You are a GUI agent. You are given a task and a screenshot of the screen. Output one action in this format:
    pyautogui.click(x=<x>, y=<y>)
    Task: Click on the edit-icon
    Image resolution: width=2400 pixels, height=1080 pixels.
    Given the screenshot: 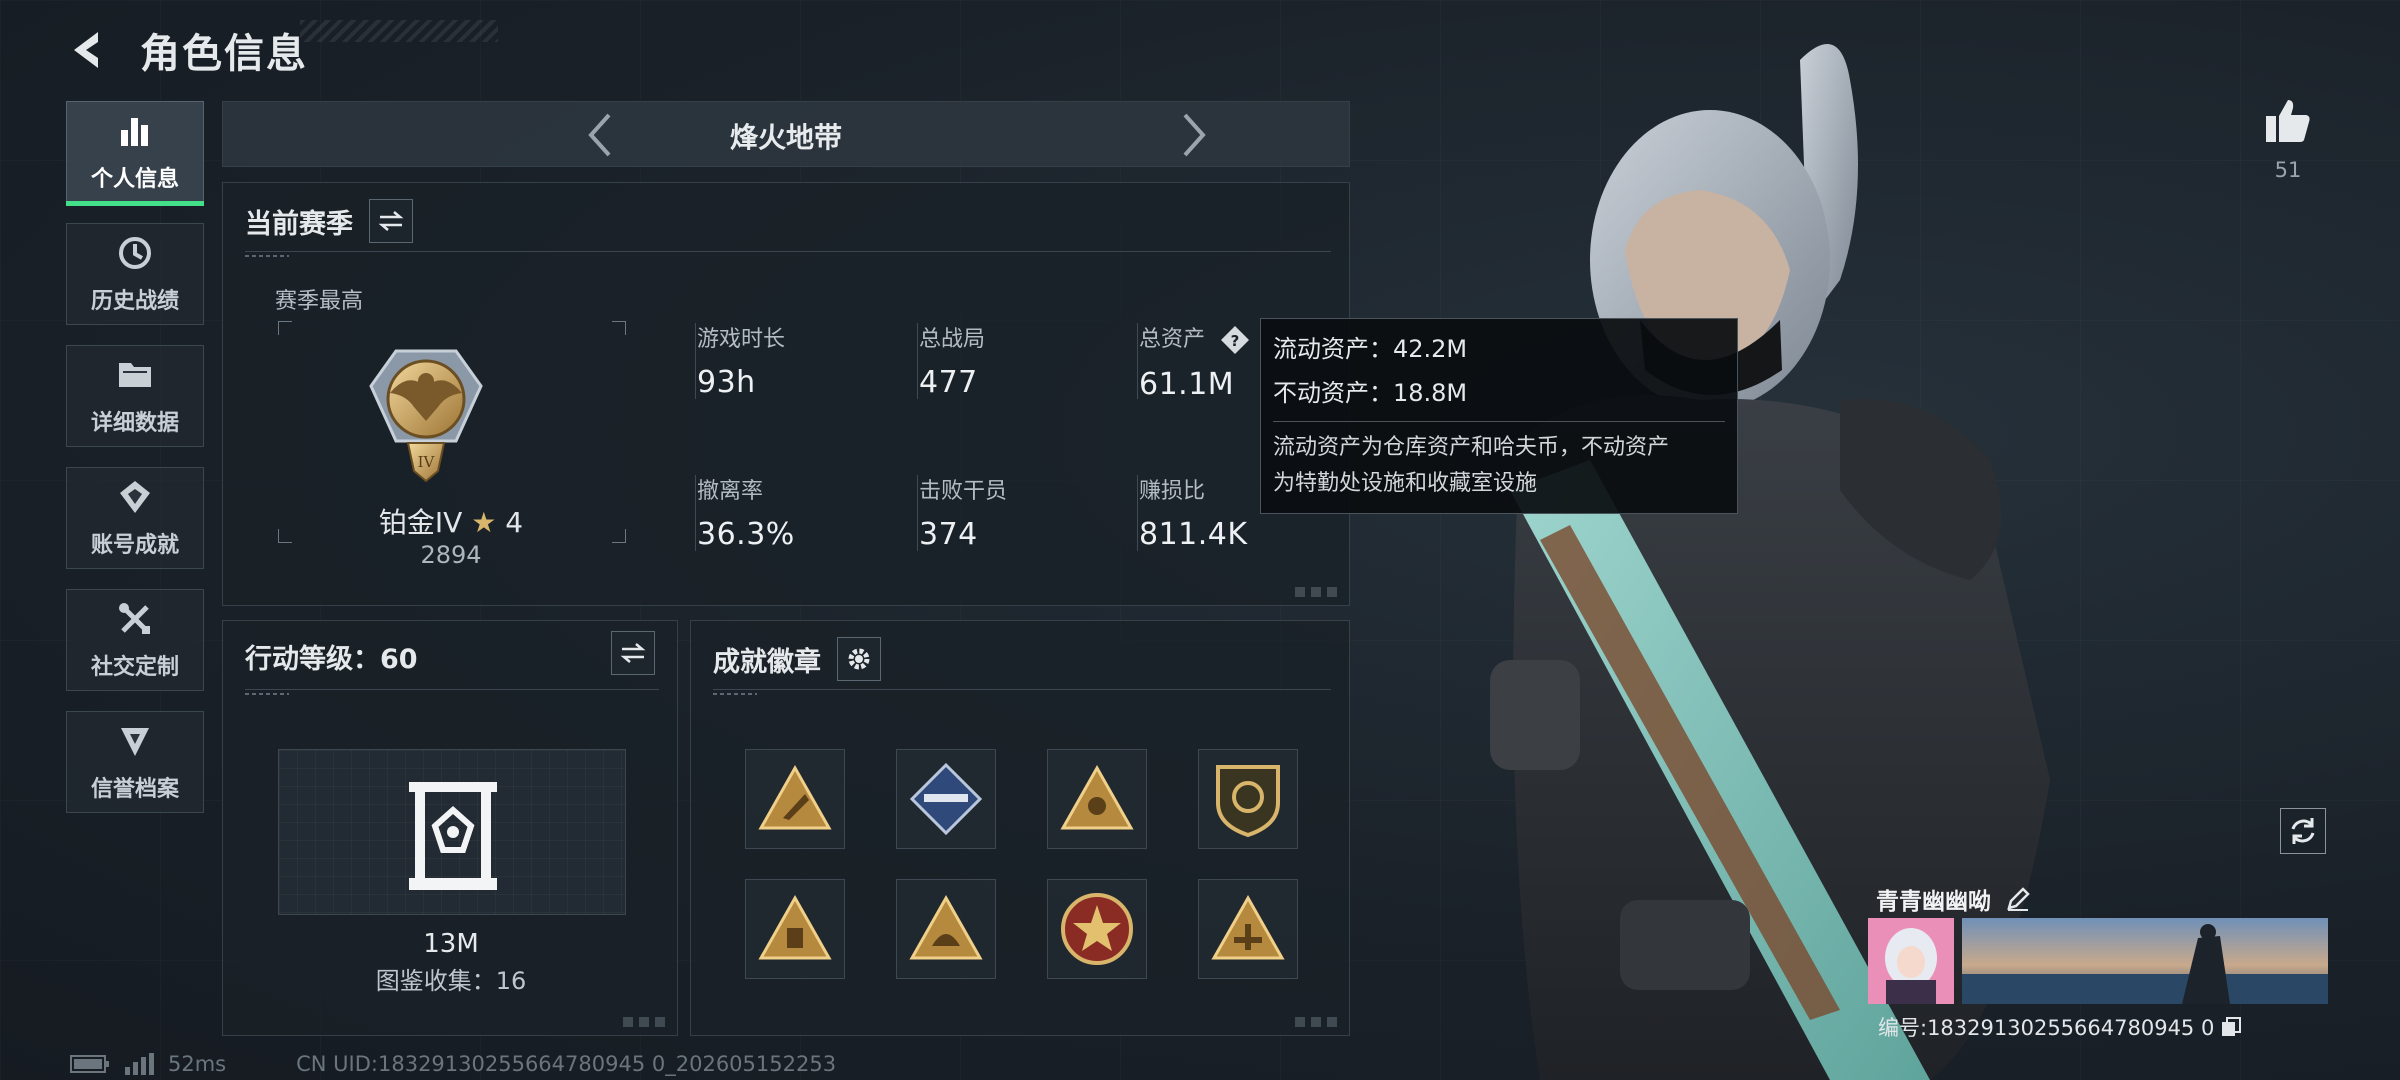 What is the action you would take?
    pyautogui.click(x=2018, y=899)
    